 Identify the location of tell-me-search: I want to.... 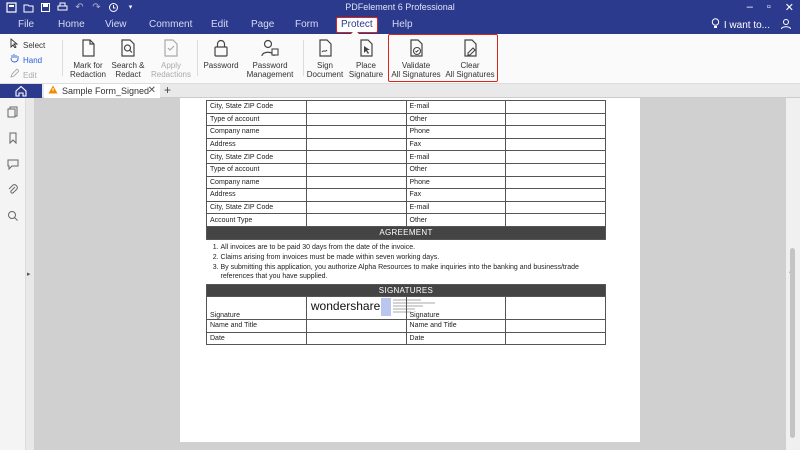
(740, 25).